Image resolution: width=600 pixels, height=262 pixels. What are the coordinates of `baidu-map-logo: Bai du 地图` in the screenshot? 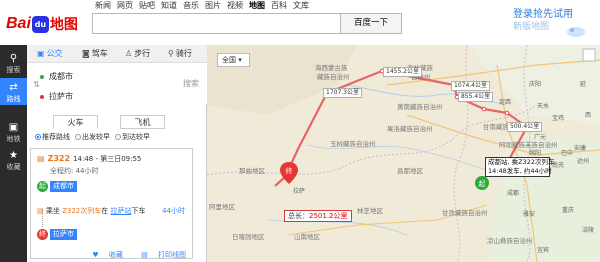 It's located at (42, 24).